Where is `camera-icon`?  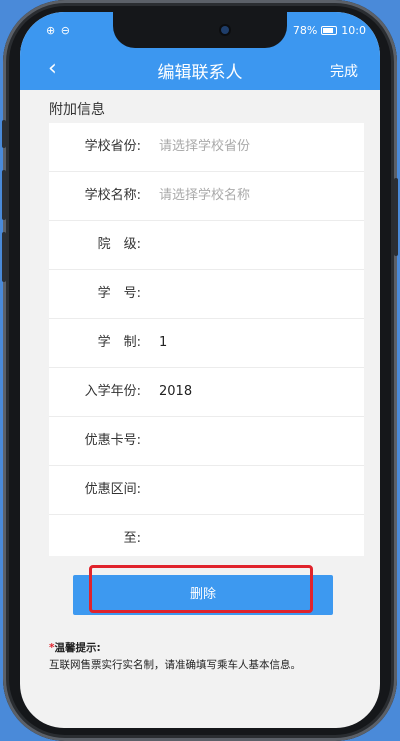 camera-icon is located at coordinates (225, 30).